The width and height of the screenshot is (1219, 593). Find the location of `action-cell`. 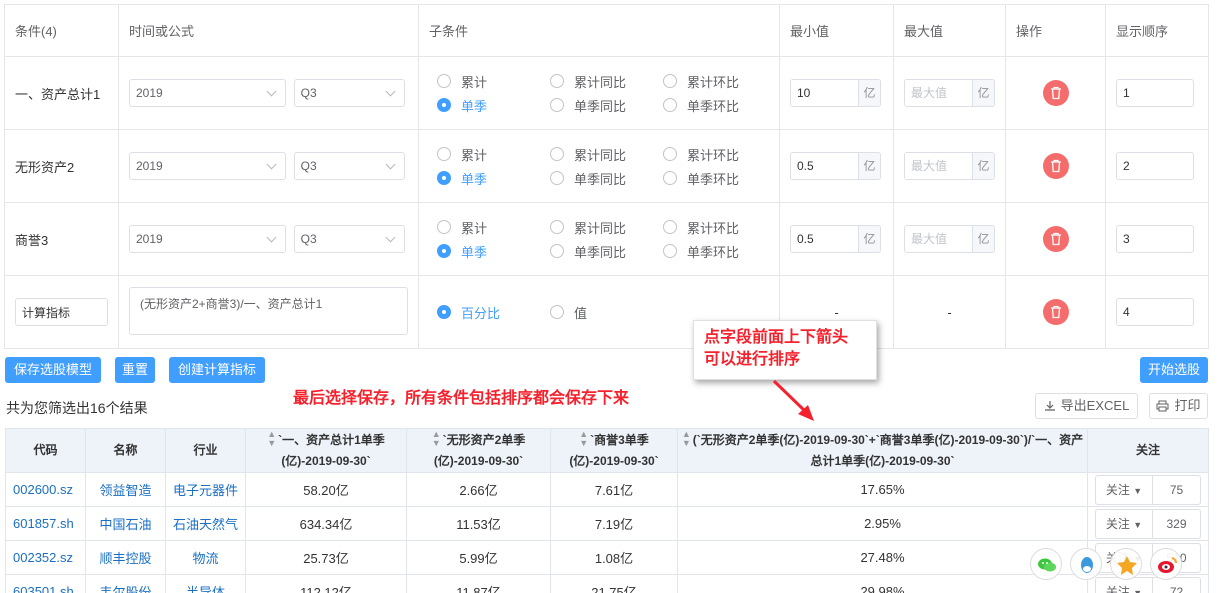

action-cell is located at coordinates (1055, 166).